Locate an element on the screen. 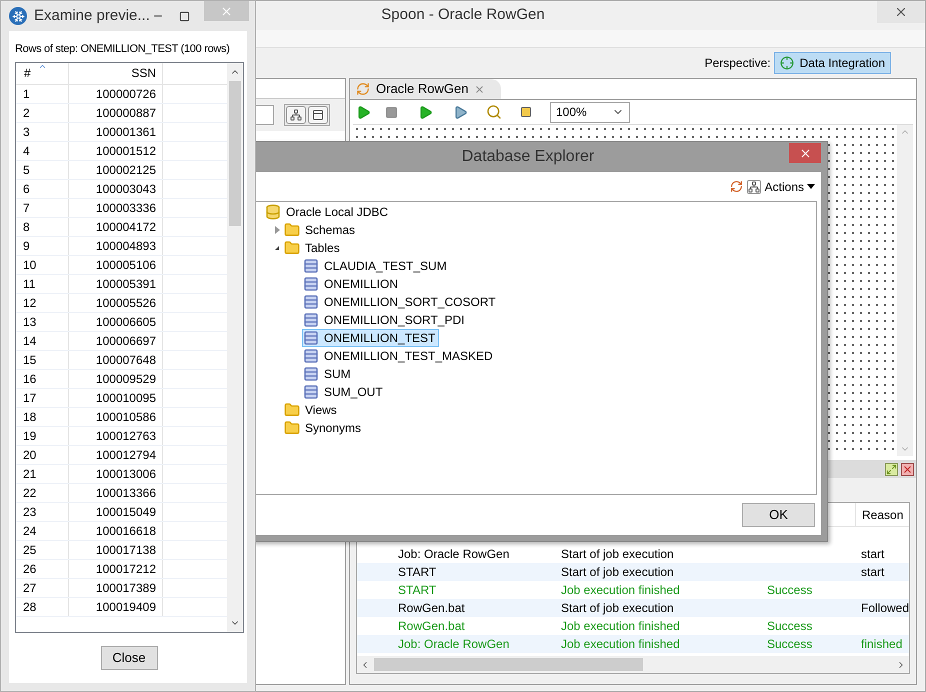  table-cell: 14 is located at coordinates (42, 341).